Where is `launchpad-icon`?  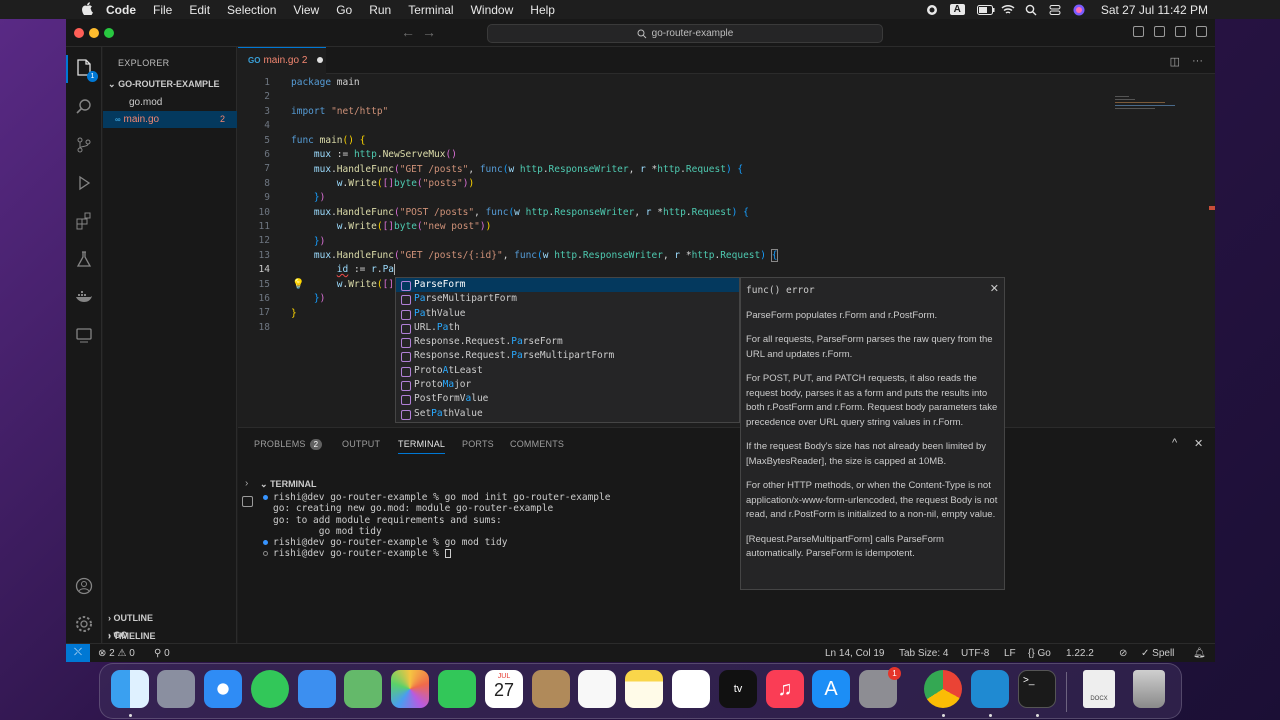 launchpad-icon is located at coordinates (176, 689).